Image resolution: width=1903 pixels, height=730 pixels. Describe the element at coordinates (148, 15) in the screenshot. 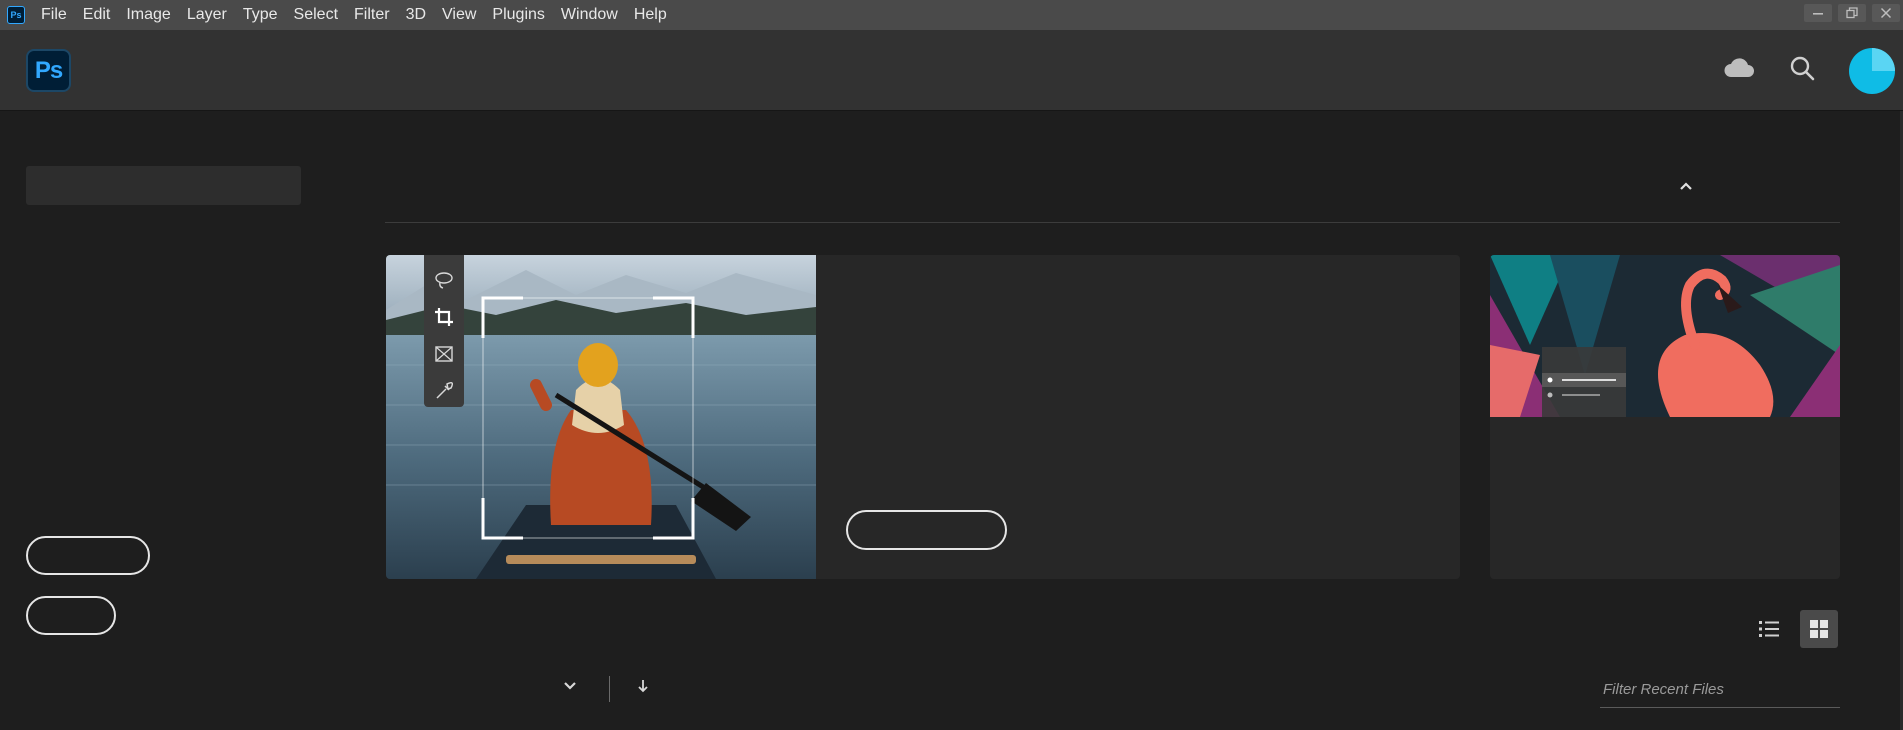

I see `menu-image: Image` at that location.